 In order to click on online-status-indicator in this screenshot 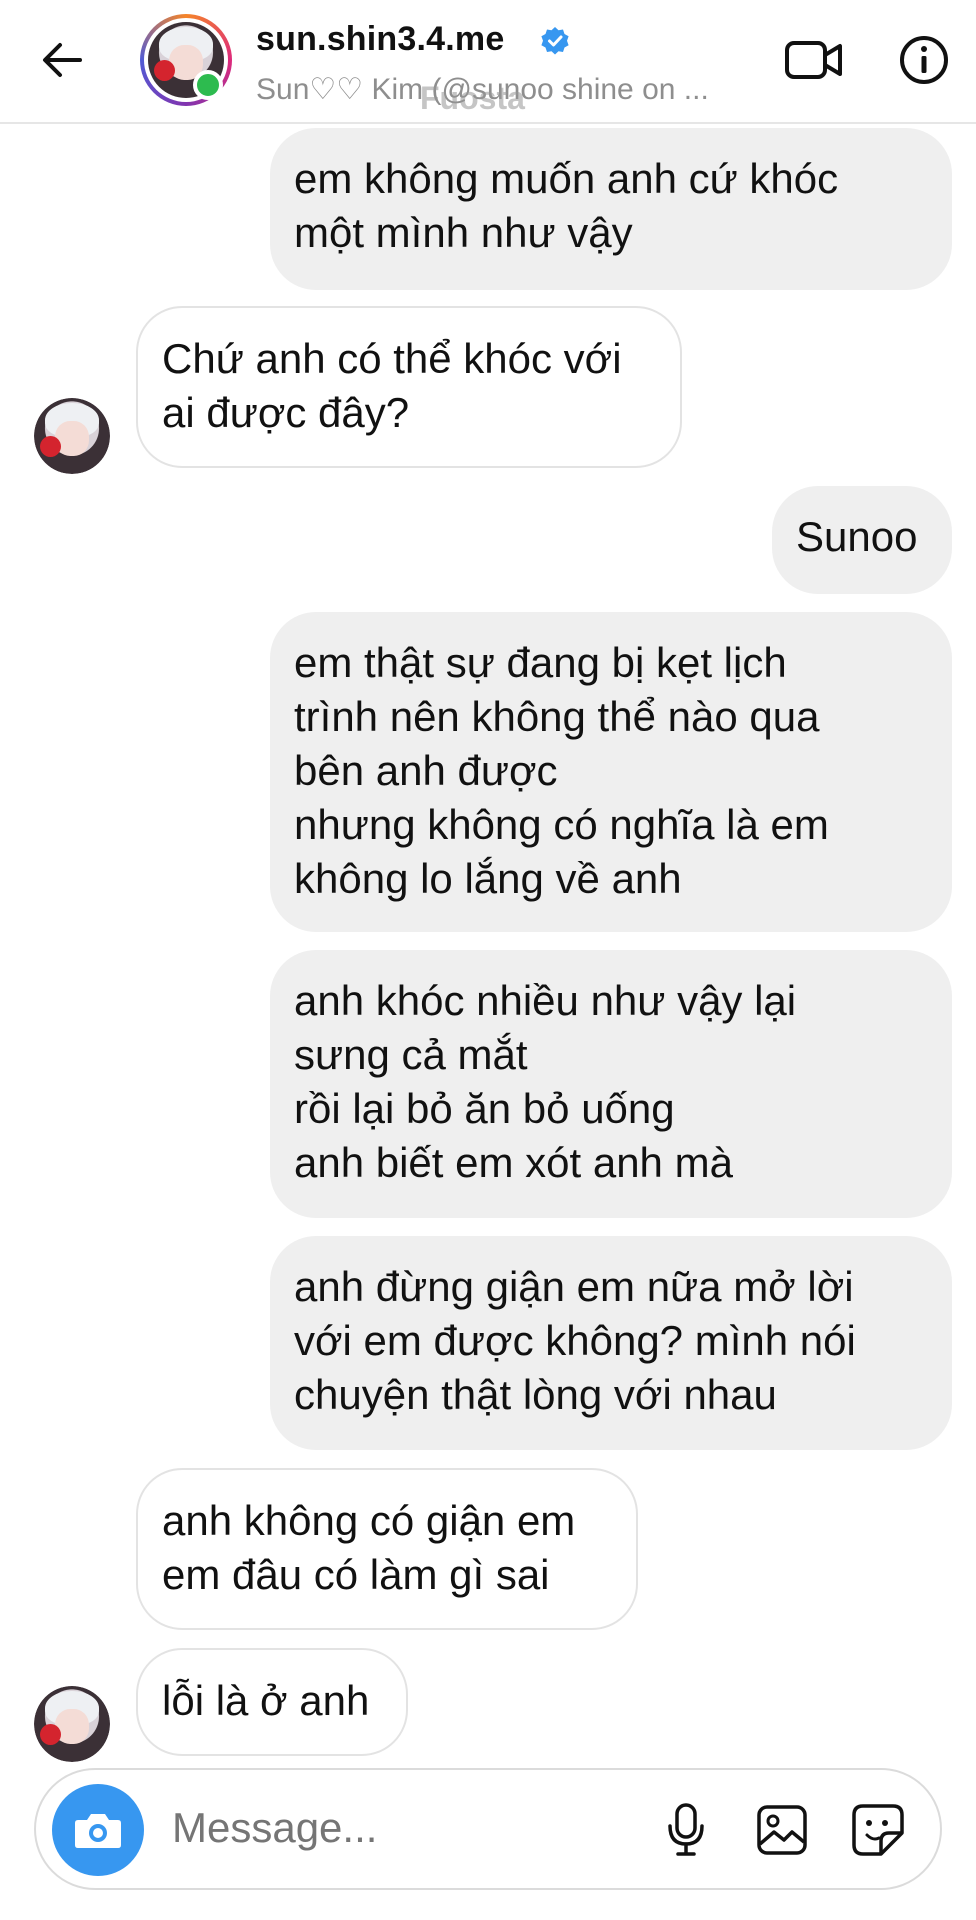, I will do `click(208, 85)`.